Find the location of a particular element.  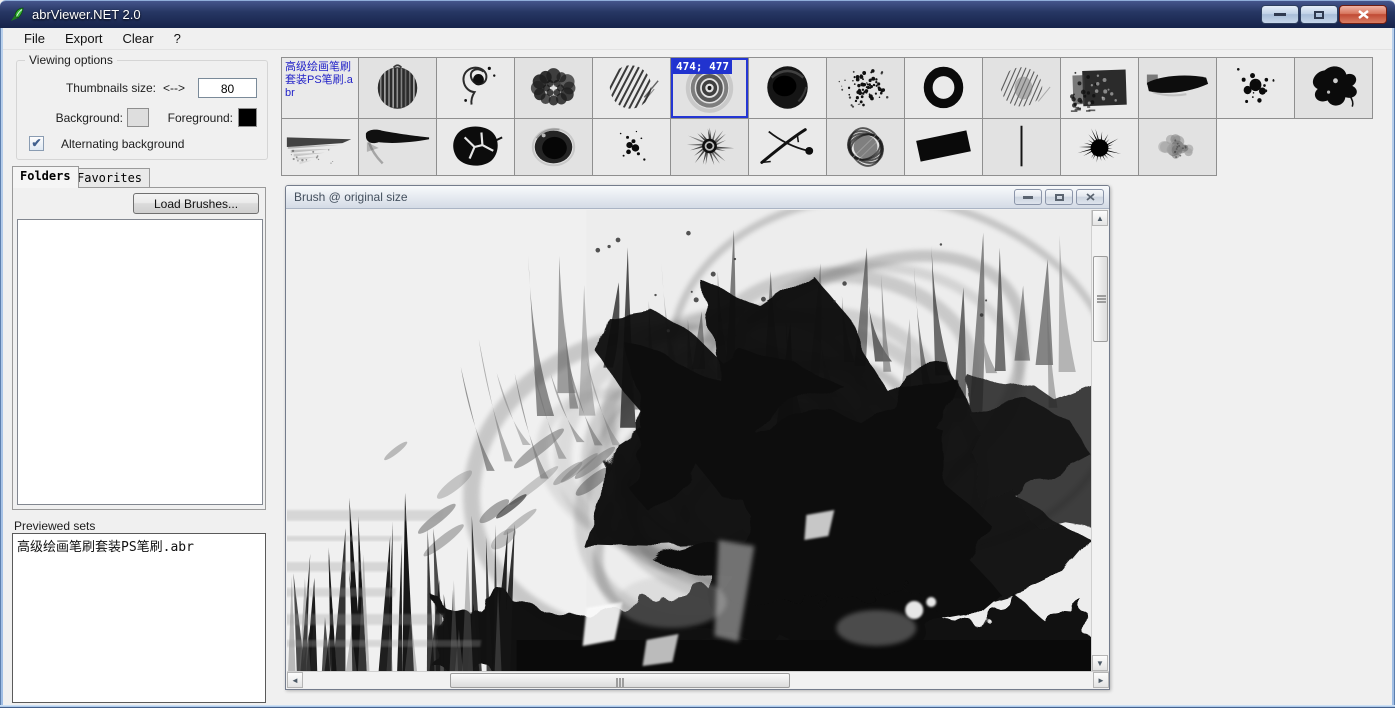

brush-thumbnail-splat-dots is located at coordinates (1256, 88).